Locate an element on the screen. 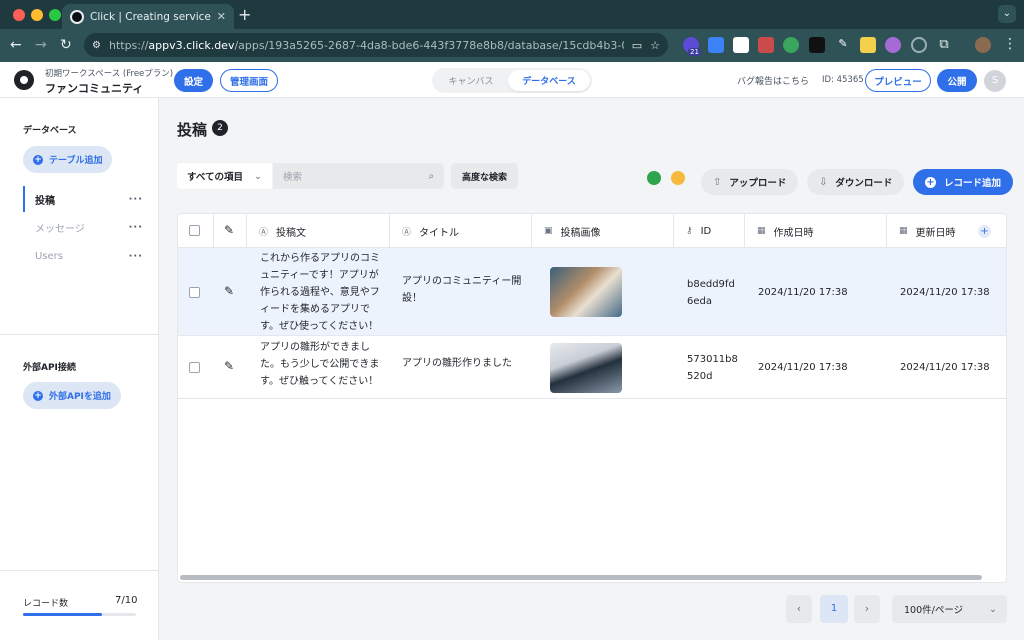 This screenshot has height=640, width=1024. google-sheets-icon is located at coordinates (654, 178).